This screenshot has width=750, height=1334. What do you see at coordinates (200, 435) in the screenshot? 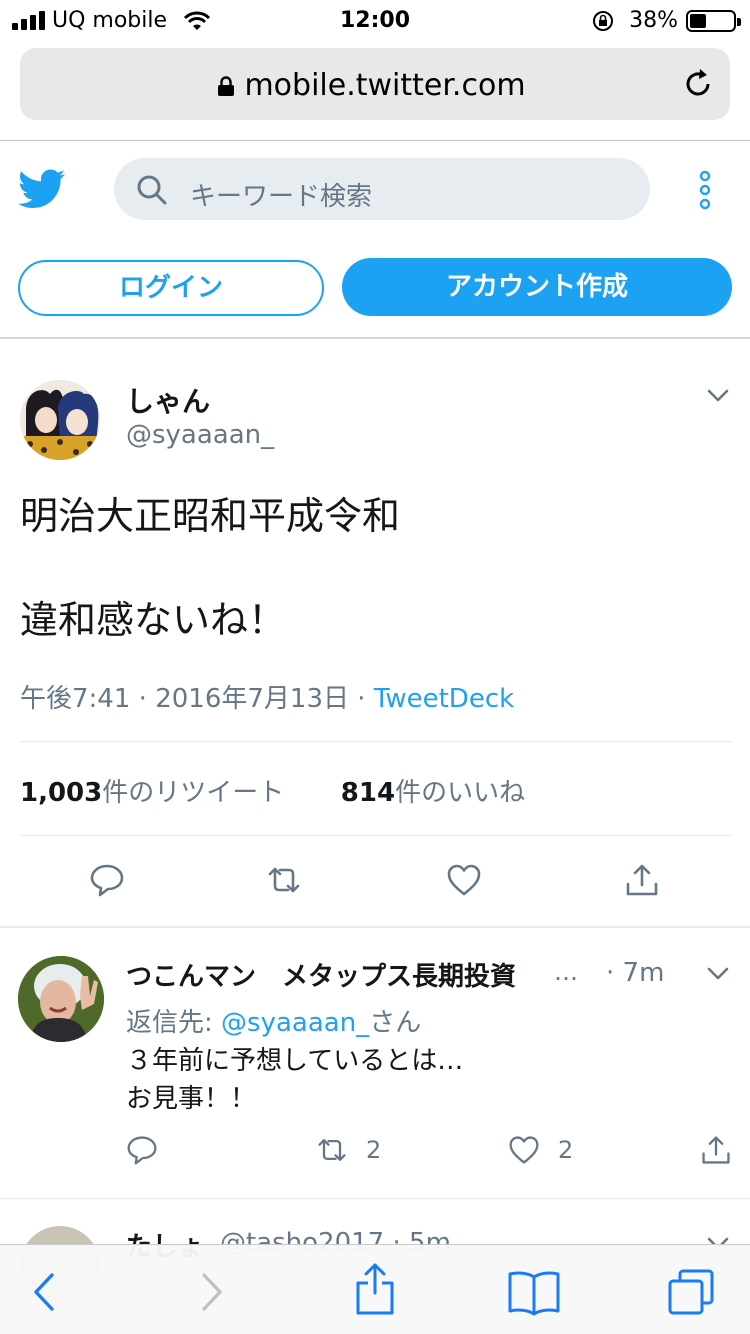
I see `tweet-author-handle: @syaaaan_` at bounding box center [200, 435].